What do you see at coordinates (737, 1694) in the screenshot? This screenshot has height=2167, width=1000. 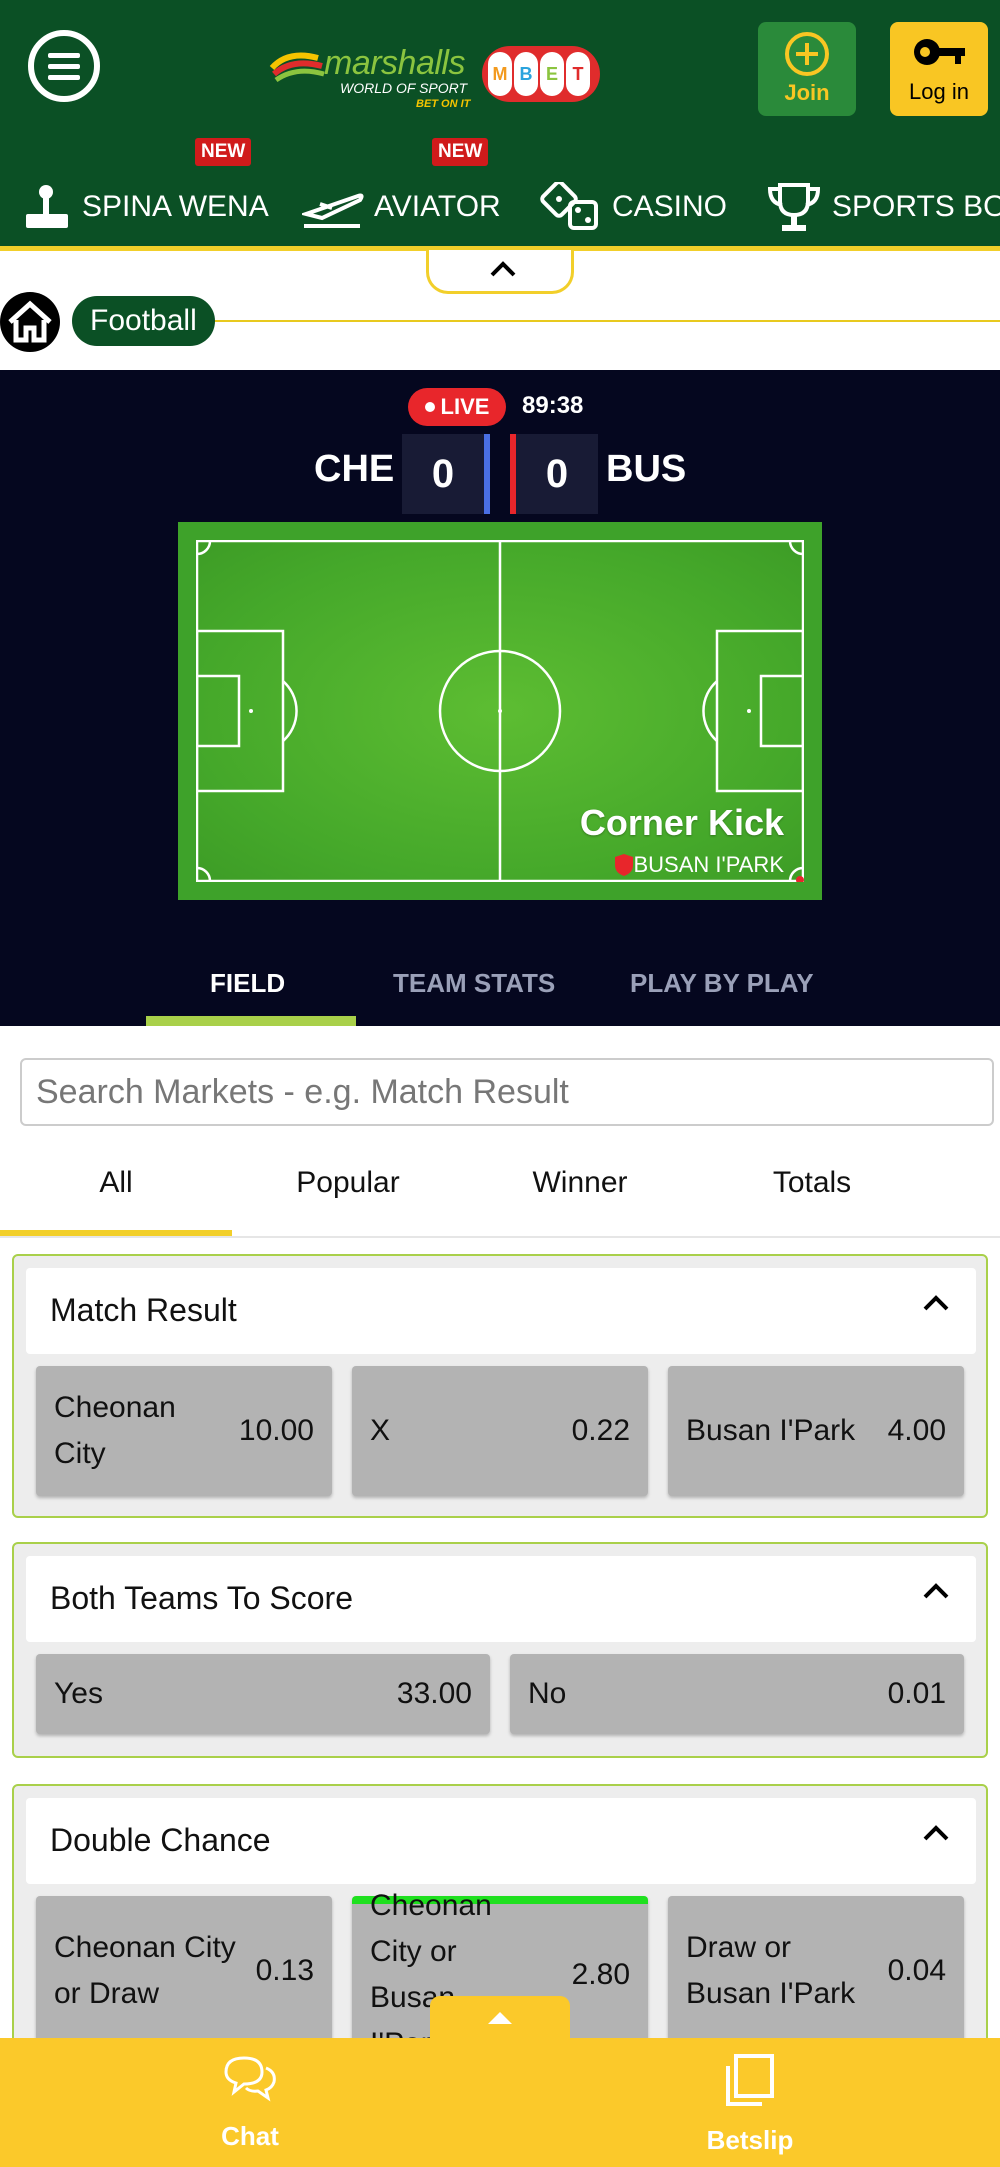 I see `odds-button: No 0.01` at bounding box center [737, 1694].